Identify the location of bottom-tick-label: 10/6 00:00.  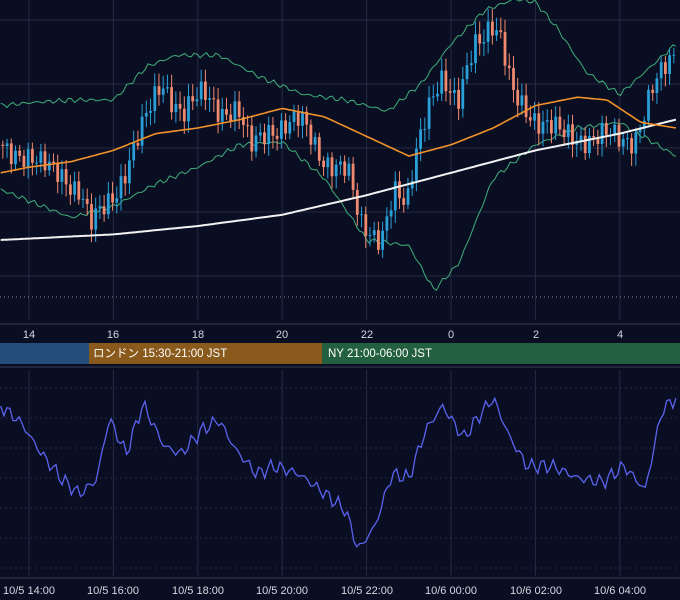
(451, 591).